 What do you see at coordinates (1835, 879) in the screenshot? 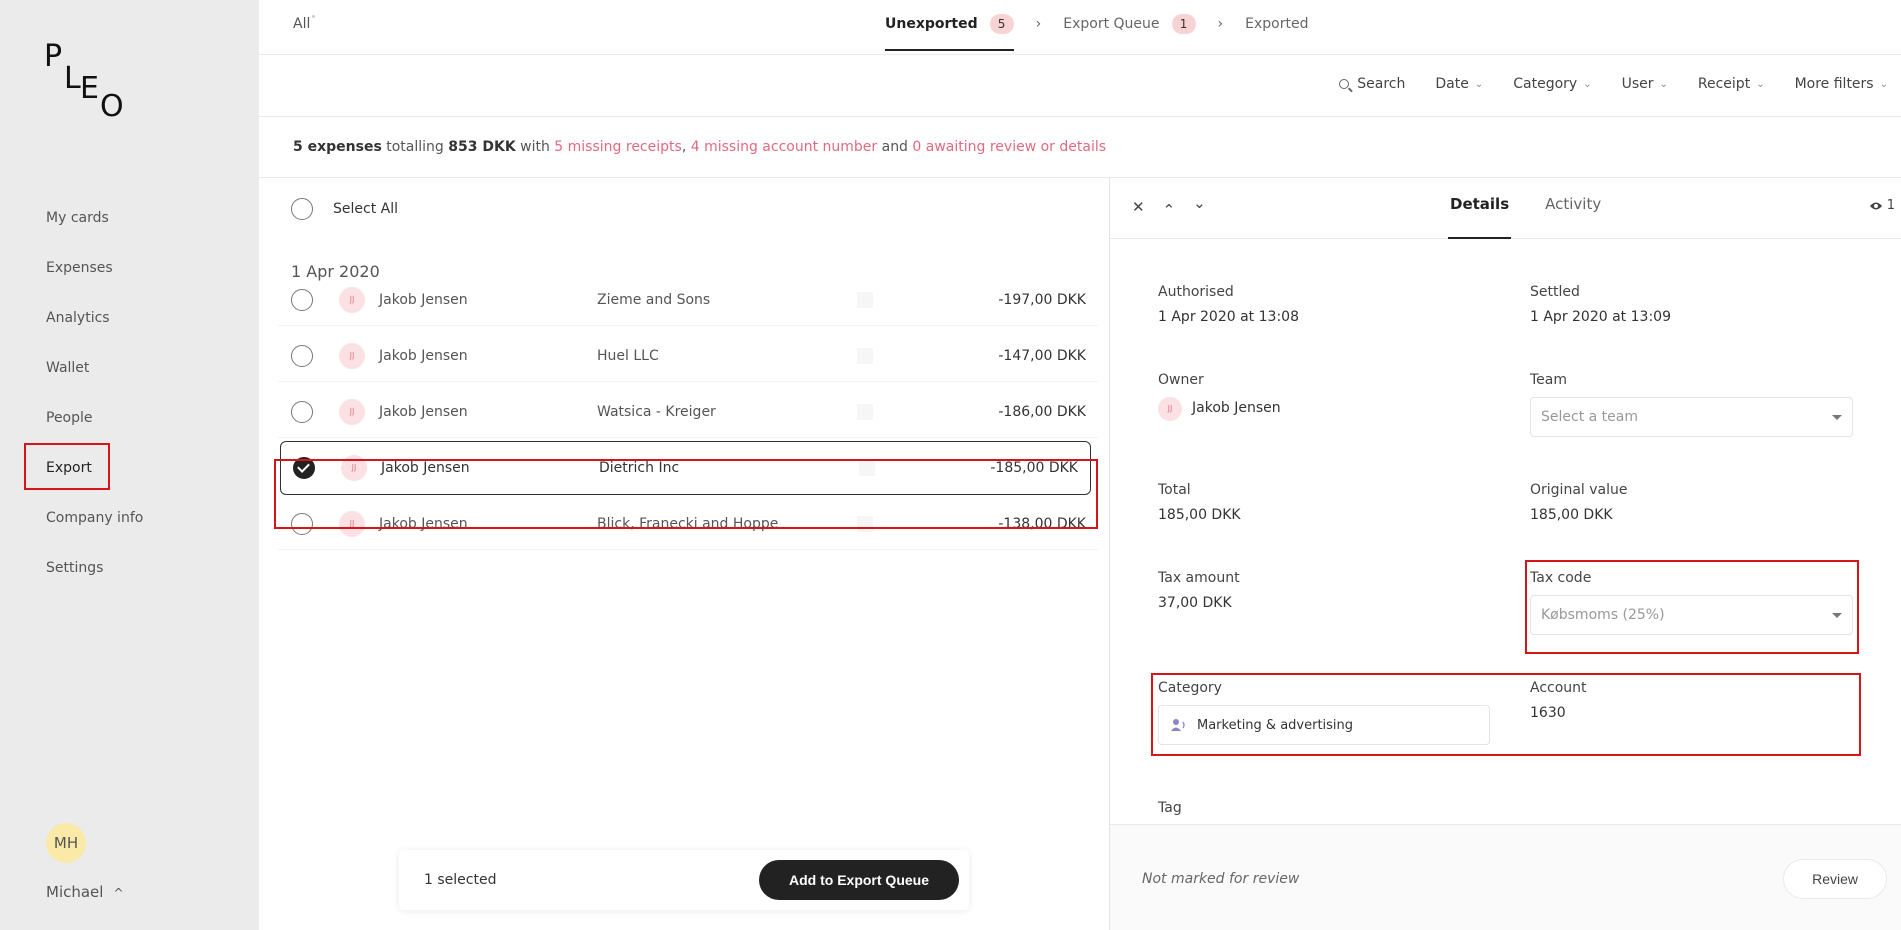
I see `review-button: Review` at bounding box center [1835, 879].